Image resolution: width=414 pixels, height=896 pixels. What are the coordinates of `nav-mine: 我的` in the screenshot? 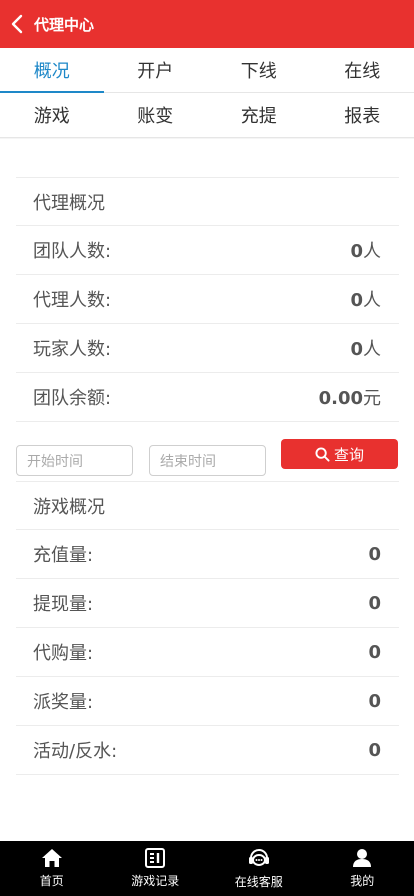 It's located at (362, 868).